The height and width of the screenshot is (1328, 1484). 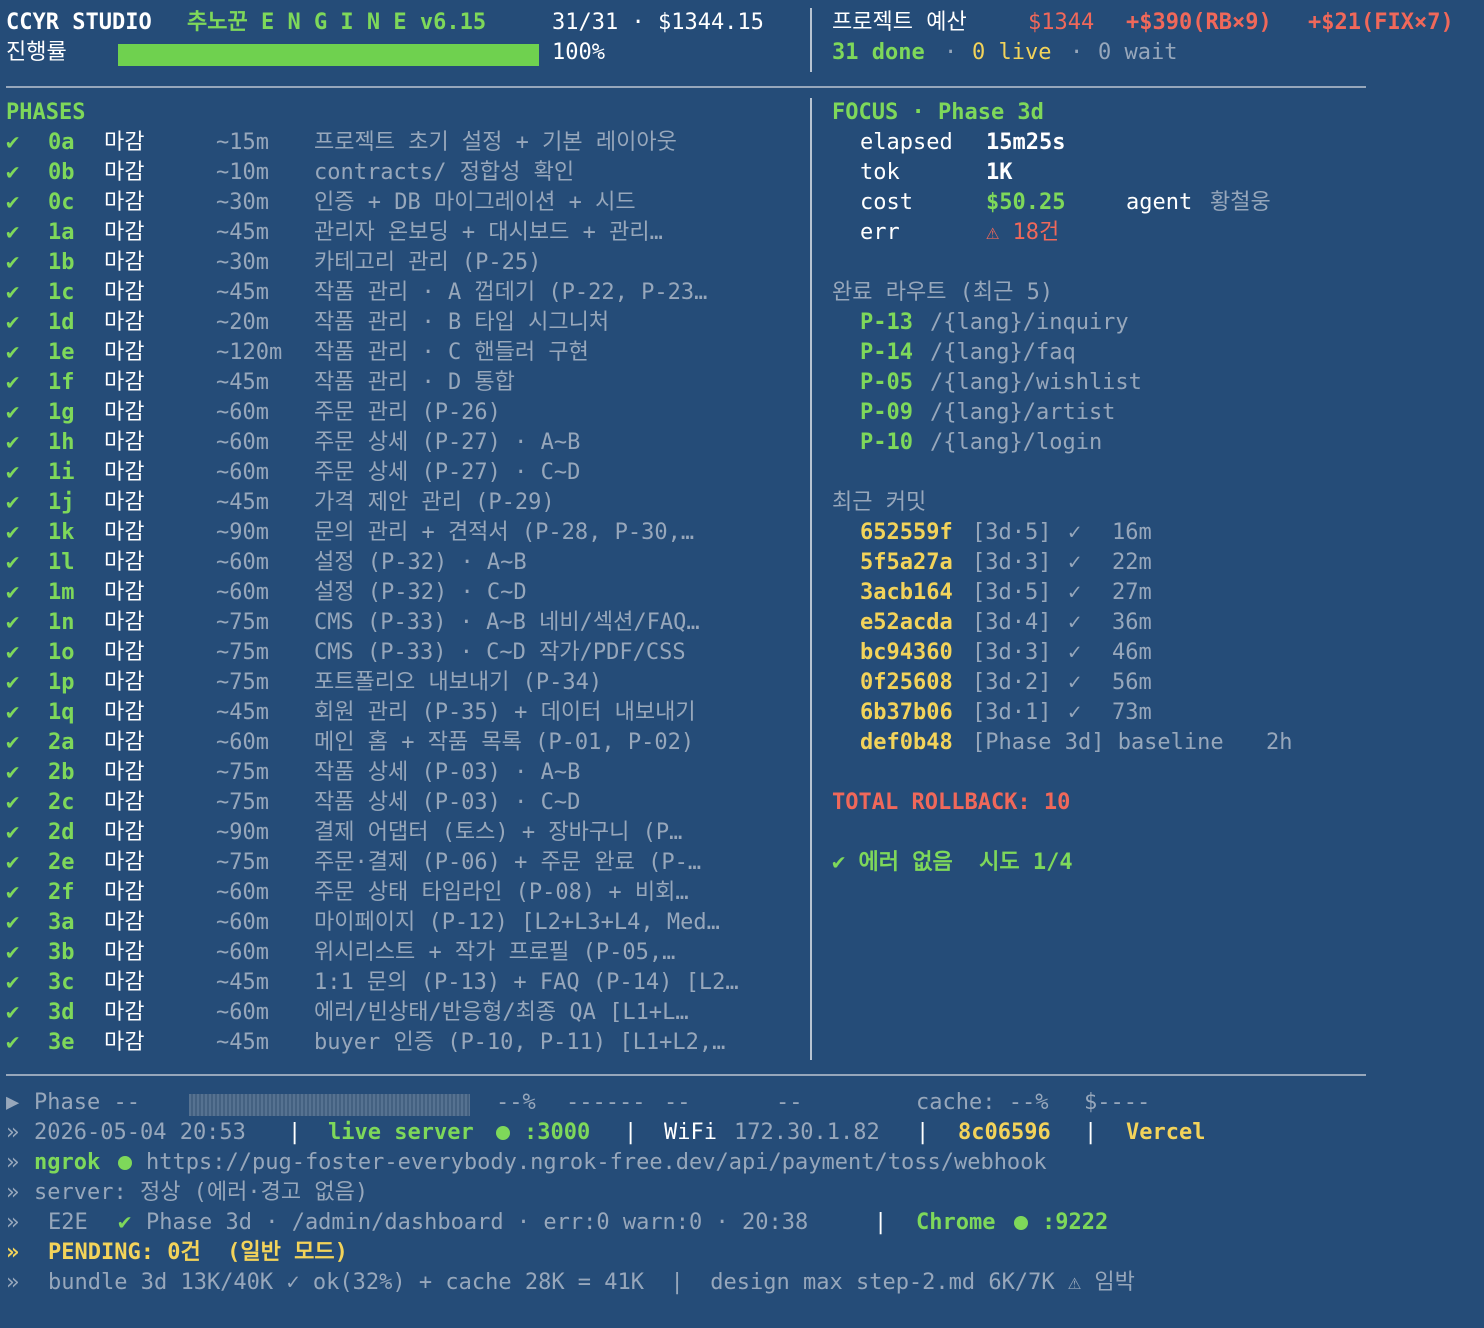 What do you see at coordinates (886, 442) in the screenshot?
I see `route-id: P-10` at bounding box center [886, 442].